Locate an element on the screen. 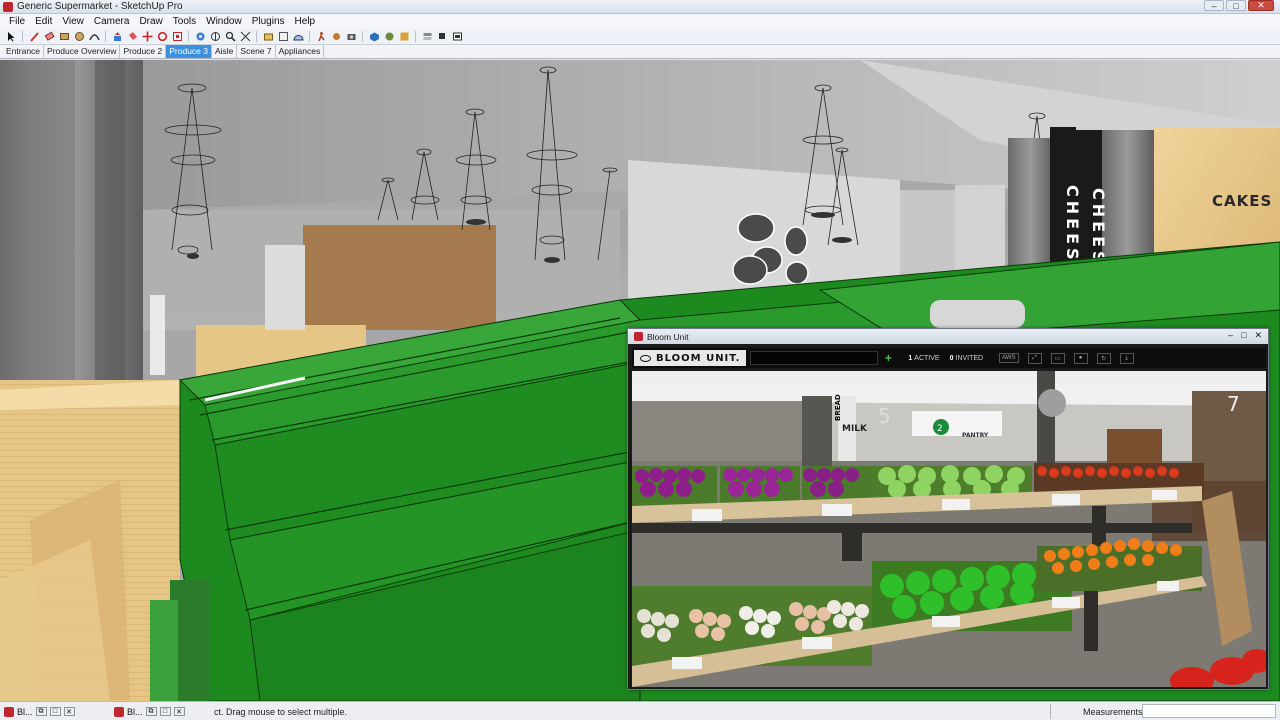 The width and height of the screenshot is (1280, 720). measurements-label: Measurements is located at coordinates (1113, 712).